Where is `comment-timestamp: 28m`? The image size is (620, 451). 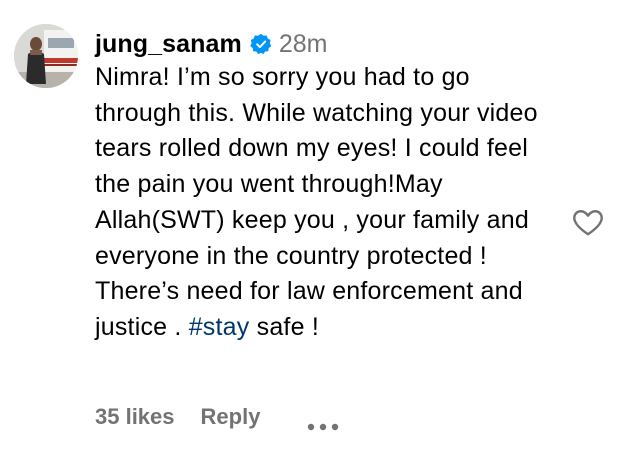 comment-timestamp: 28m is located at coordinates (303, 43).